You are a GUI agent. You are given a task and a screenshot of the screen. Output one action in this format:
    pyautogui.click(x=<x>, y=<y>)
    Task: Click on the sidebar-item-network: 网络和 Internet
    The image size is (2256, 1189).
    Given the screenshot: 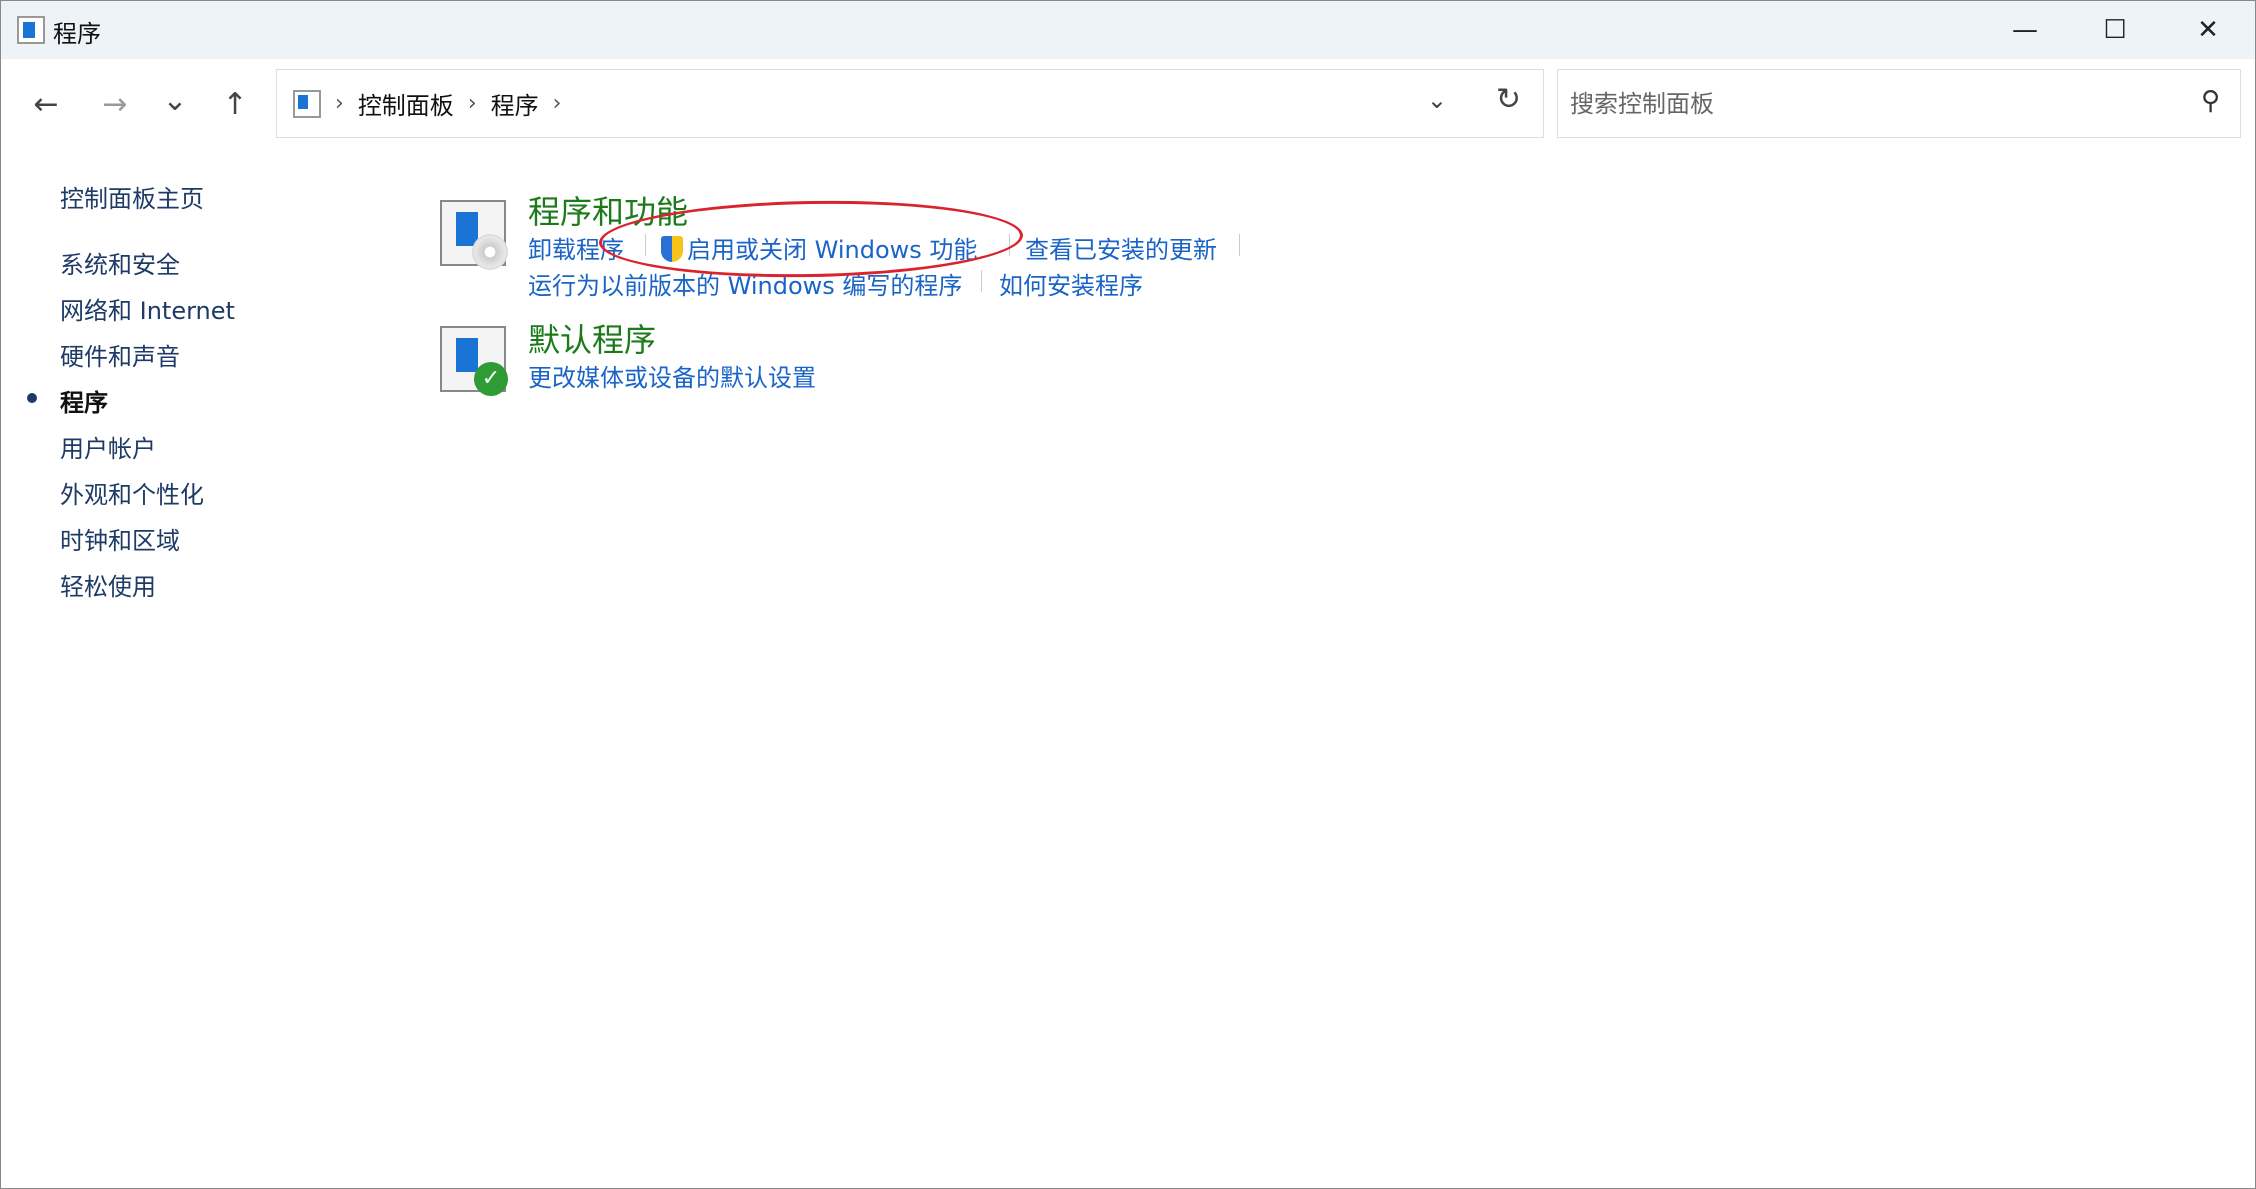 What is the action you would take?
    pyautogui.click(x=147, y=308)
    